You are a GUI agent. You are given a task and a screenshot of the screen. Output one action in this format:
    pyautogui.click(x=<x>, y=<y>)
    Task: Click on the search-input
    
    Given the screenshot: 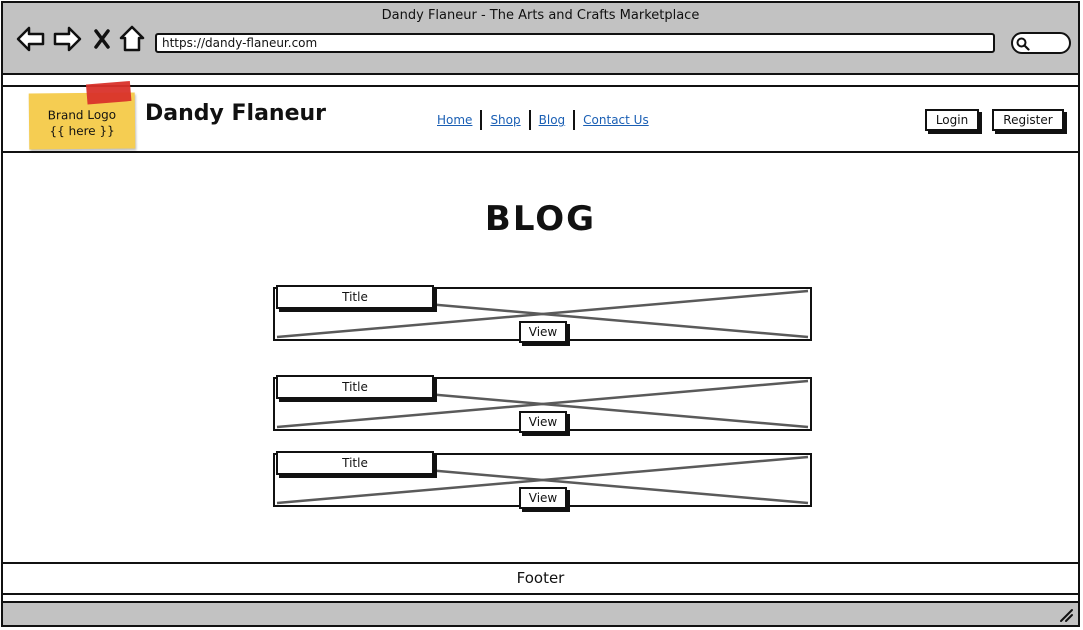 What is the action you would take?
    pyautogui.click(x=1041, y=43)
    